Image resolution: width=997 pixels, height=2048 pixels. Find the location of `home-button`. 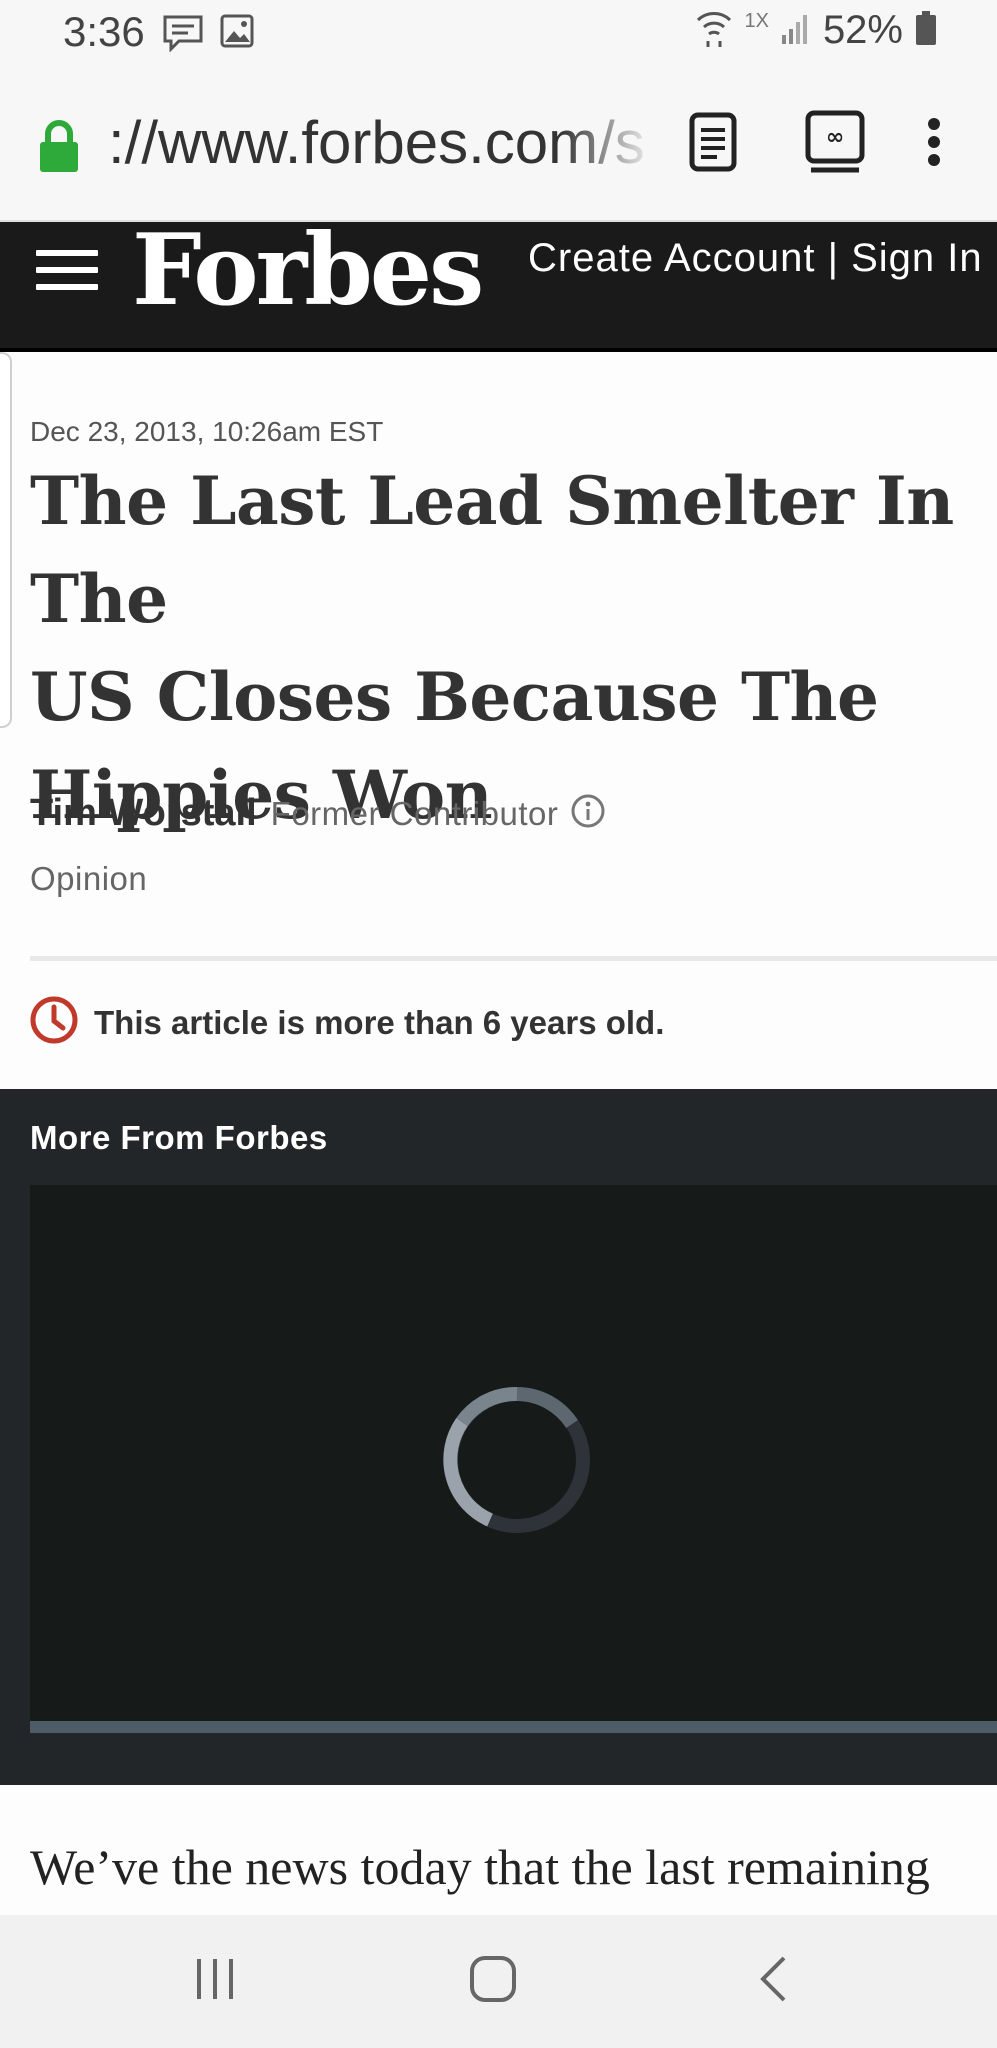

home-button is located at coordinates (493, 1981).